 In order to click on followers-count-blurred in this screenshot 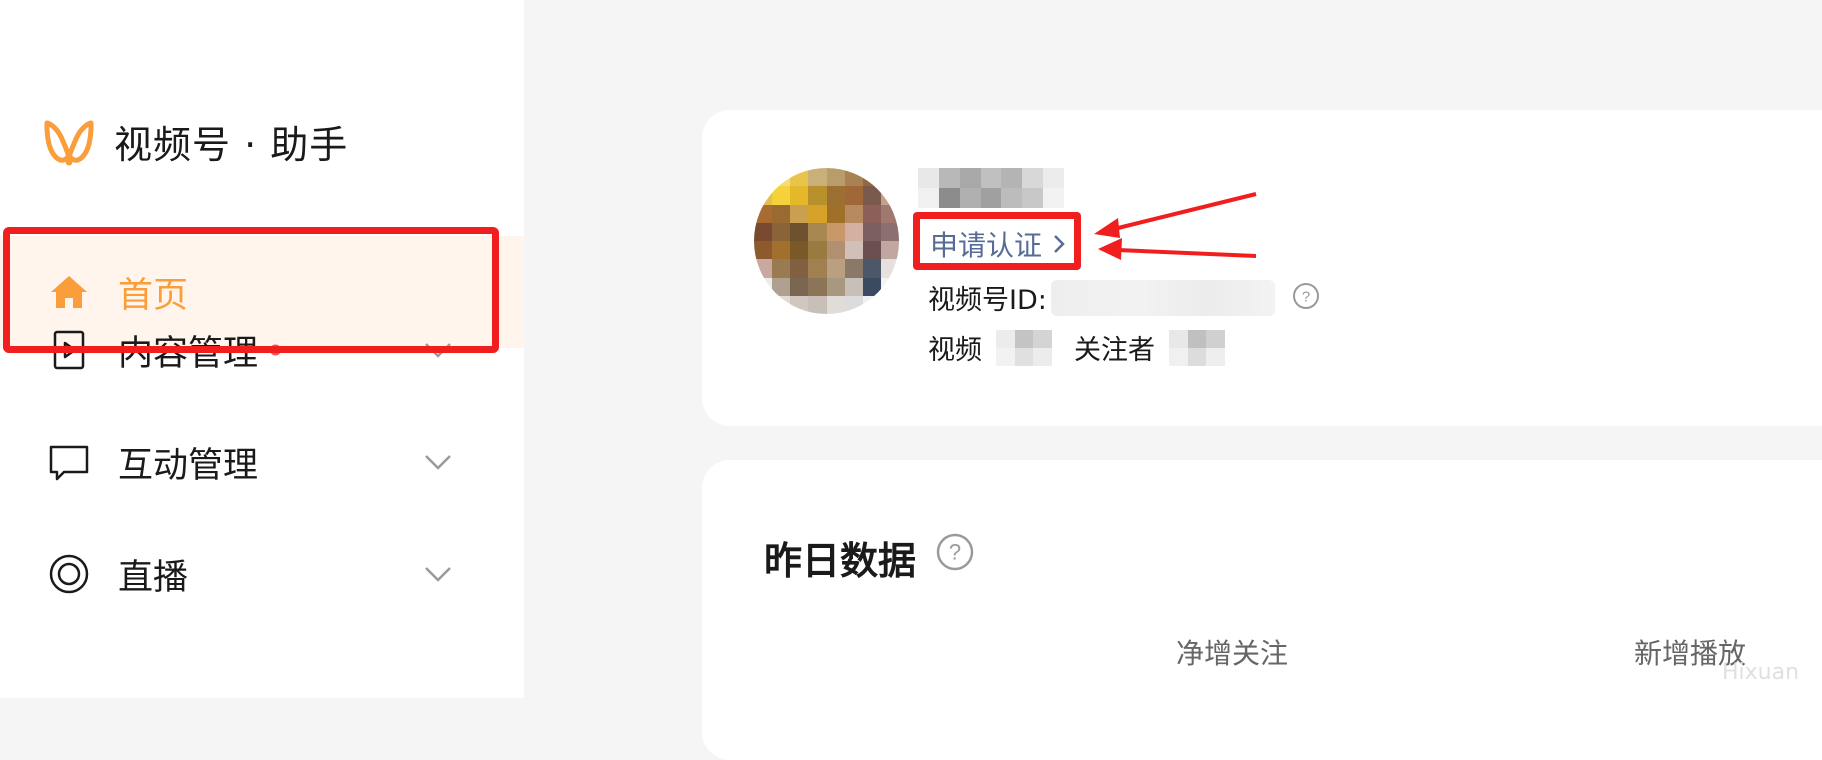, I will do `click(1197, 347)`.